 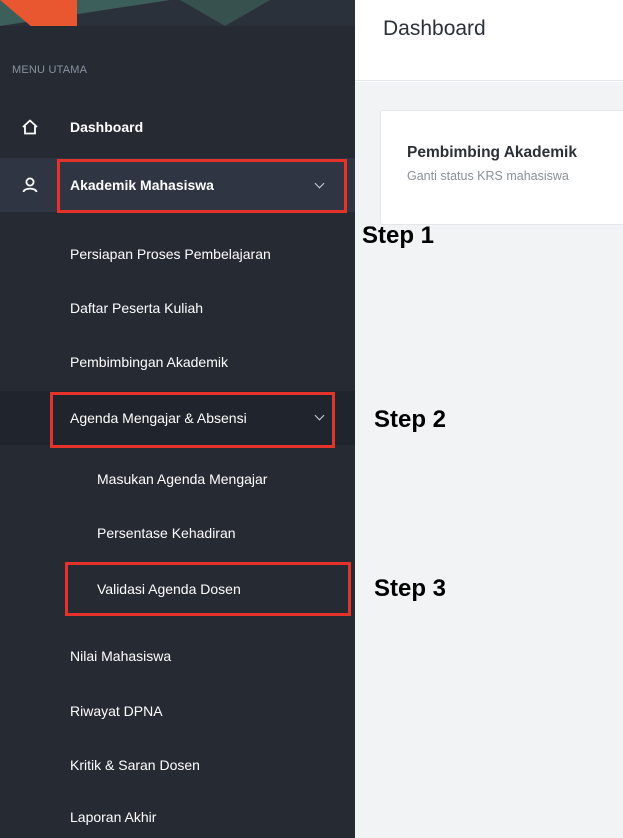 I want to click on sidebar-item-nilai-mahasiswa: Nilai Mahasiswa, so click(x=177, y=656).